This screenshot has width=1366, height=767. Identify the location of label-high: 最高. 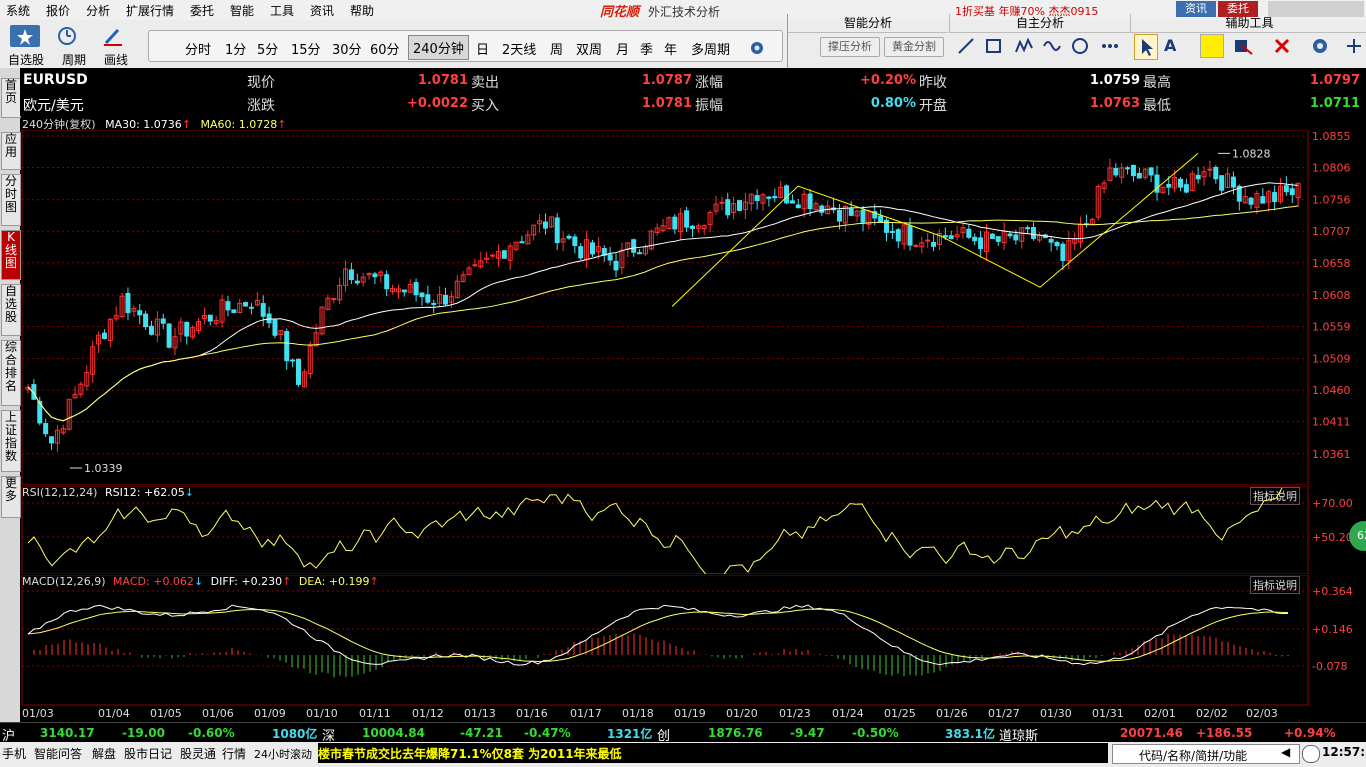
(1157, 83).